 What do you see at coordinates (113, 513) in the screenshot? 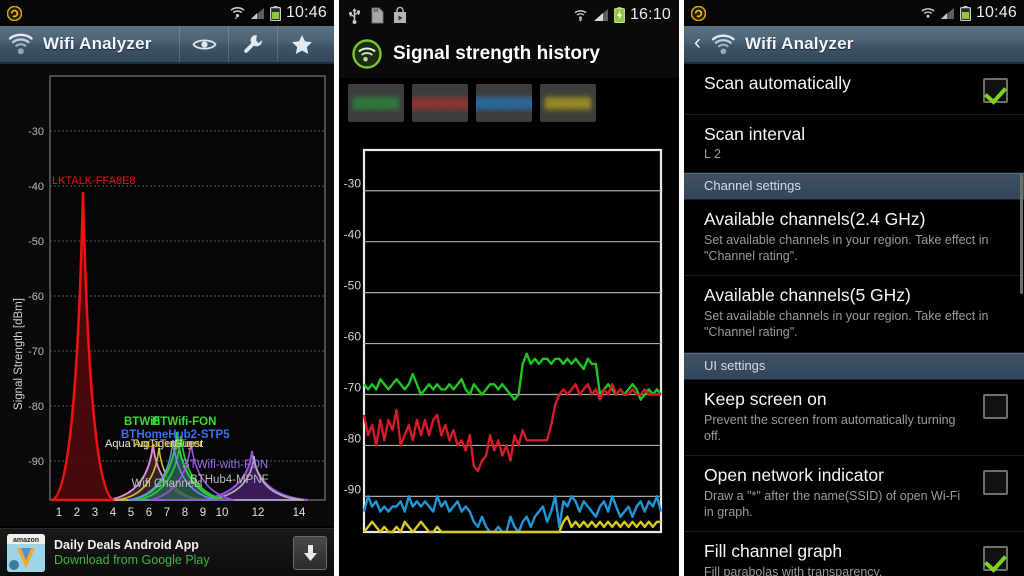
I see `svg-text: 4` at bounding box center [113, 513].